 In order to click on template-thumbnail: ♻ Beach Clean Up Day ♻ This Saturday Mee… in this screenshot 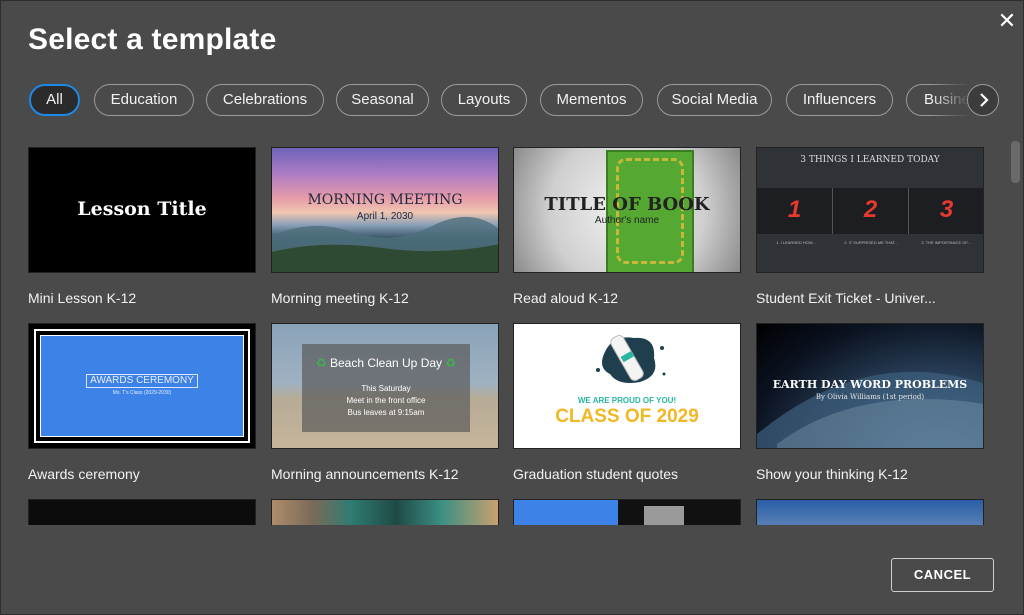, I will do `click(385, 386)`.